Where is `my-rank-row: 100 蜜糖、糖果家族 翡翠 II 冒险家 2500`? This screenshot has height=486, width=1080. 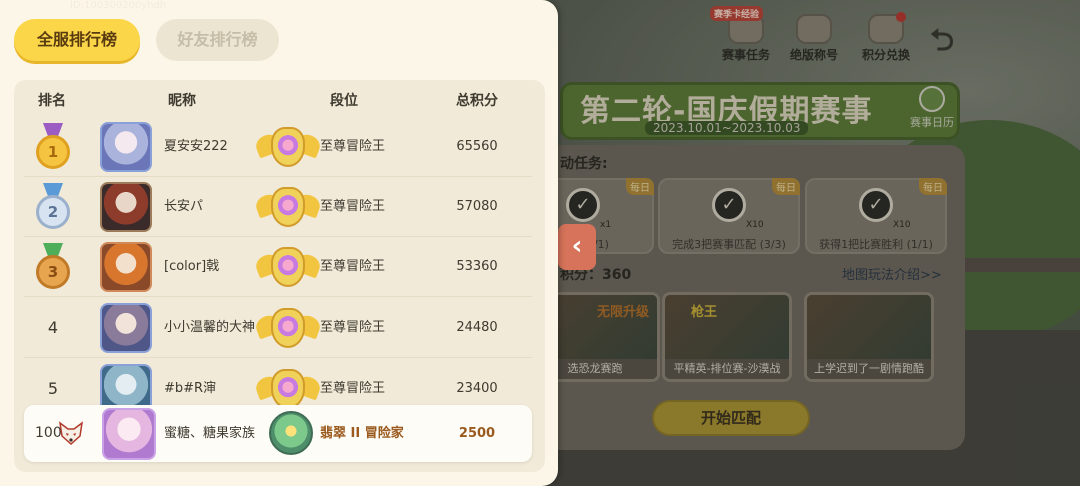
my-rank-row: 100 蜜糖、糖果家族 翡翠 II 冒险家 2500 is located at coordinates (278, 433).